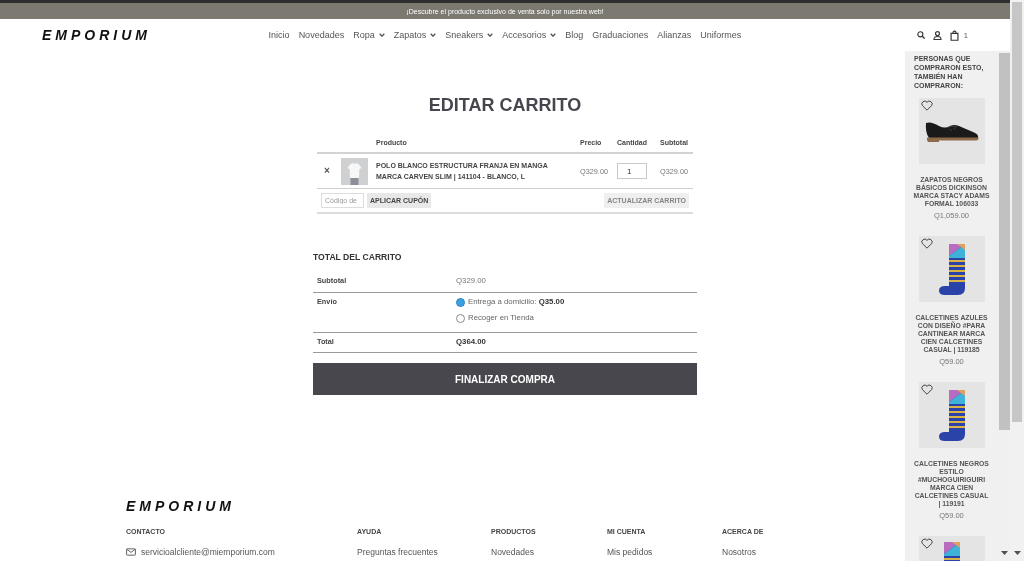  I want to click on nav-link: Sneakers, so click(469, 35).